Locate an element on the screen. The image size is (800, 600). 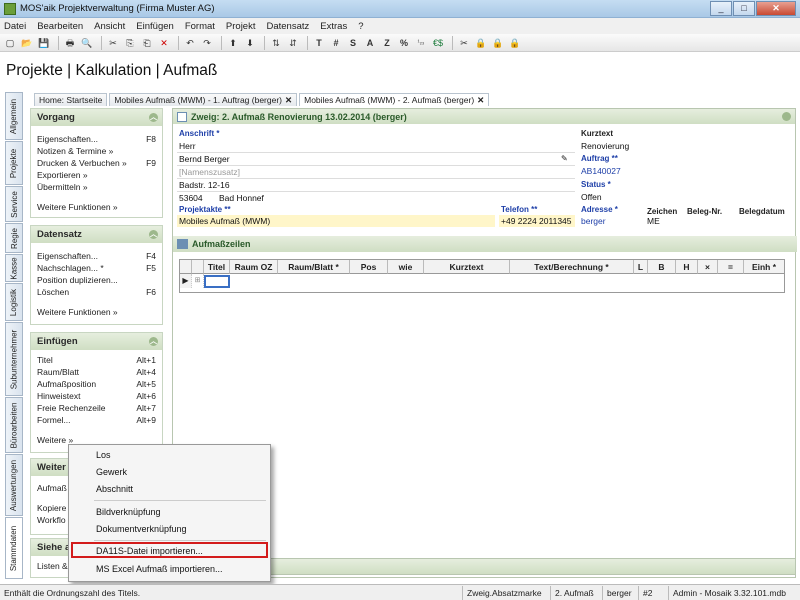
menu-item-dokumentverknuepfung: Dokumentverknüpfung is located at coordinates (141, 529).